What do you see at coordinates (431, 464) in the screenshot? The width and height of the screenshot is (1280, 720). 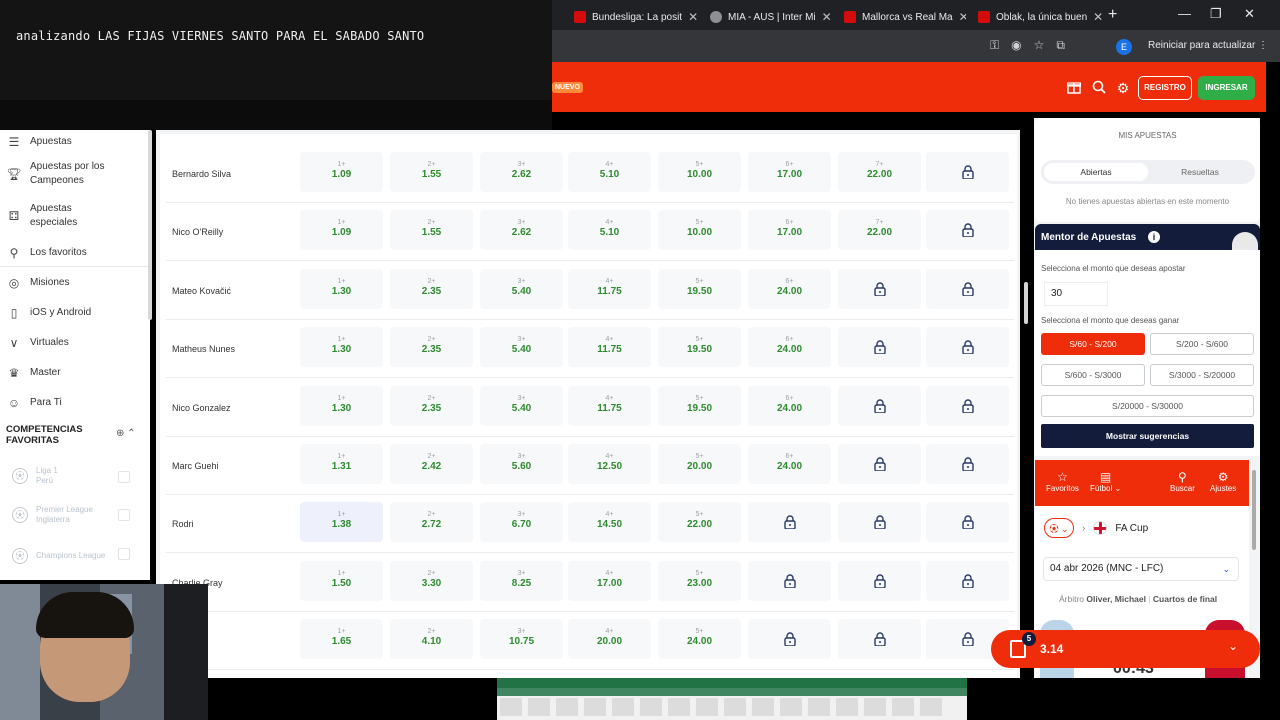 I see `odds-button: 2+ 2.42` at bounding box center [431, 464].